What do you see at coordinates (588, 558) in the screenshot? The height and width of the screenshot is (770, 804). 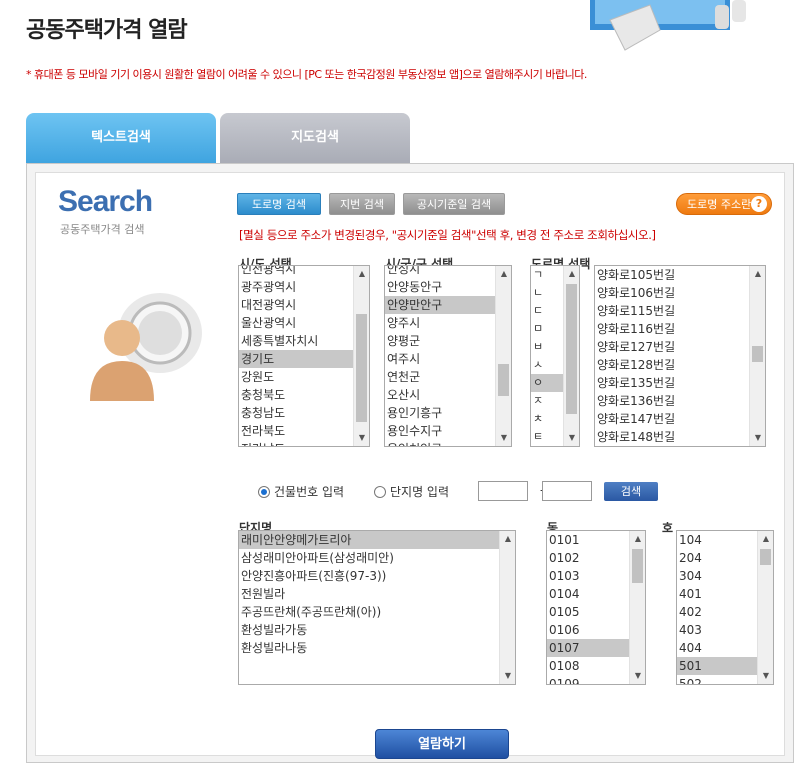 I see `list-item: 0102` at bounding box center [588, 558].